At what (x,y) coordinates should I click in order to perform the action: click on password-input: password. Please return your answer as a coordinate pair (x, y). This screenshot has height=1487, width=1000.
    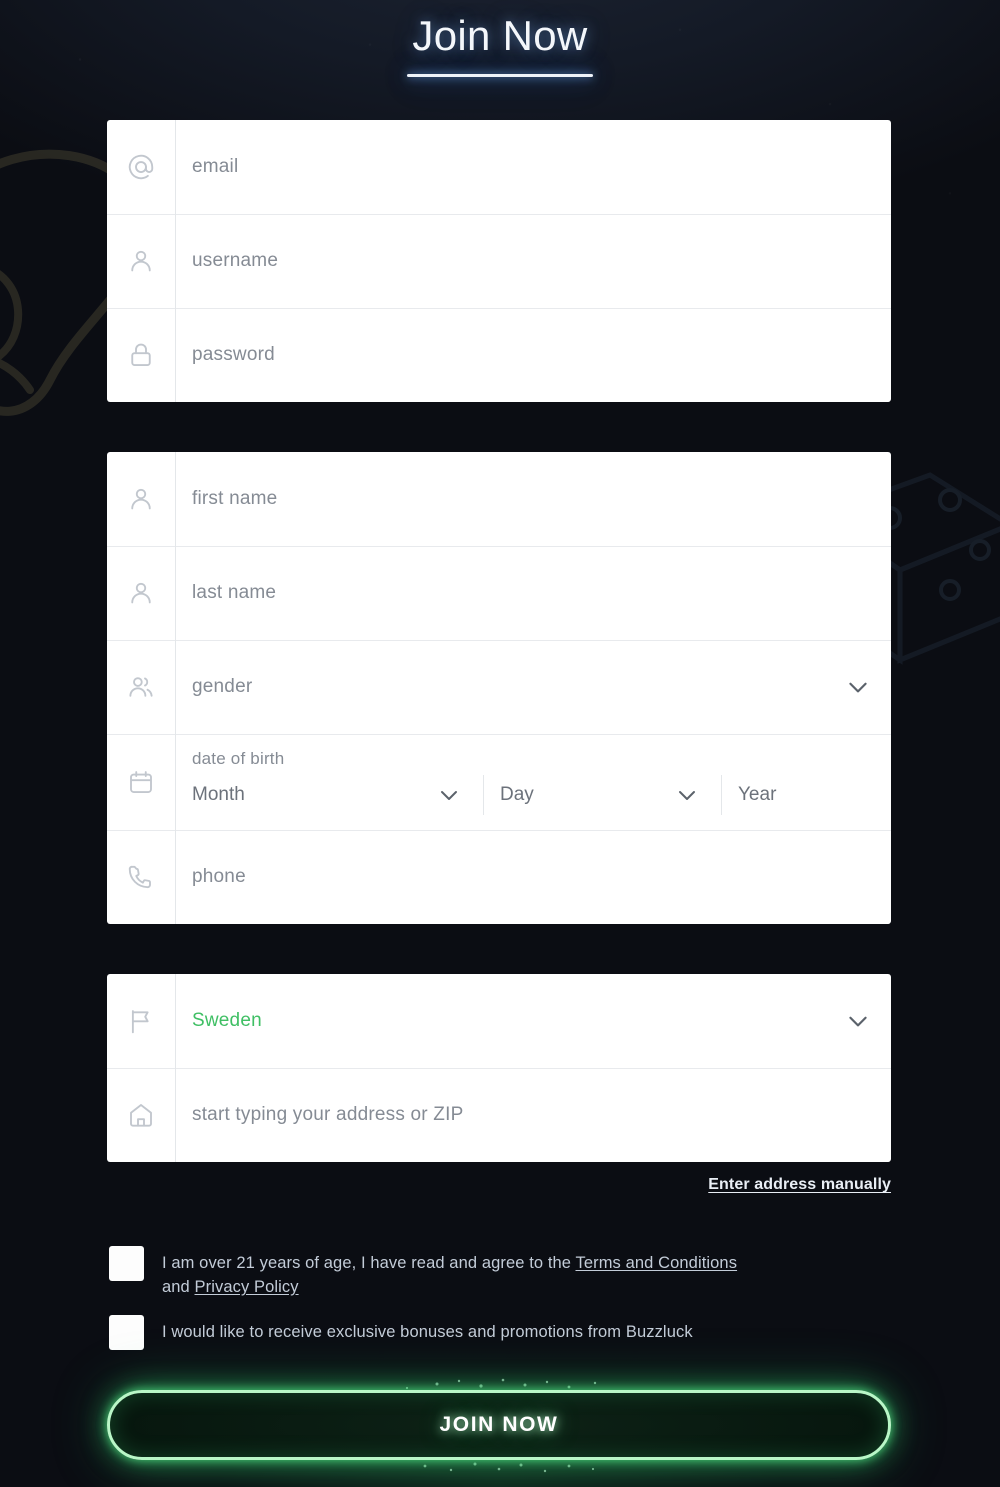
    Looking at the image, I should click on (533, 355).